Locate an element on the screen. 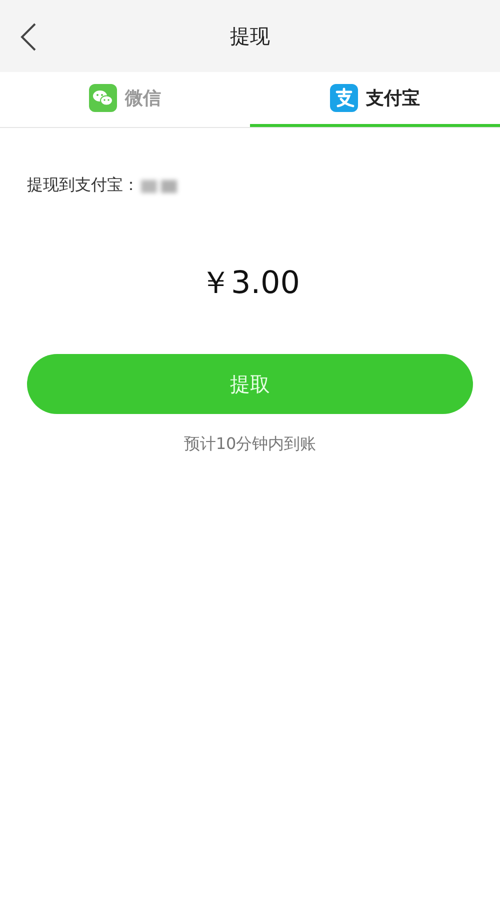  account-label: 提现到支付宝： is located at coordinates (83, 185).